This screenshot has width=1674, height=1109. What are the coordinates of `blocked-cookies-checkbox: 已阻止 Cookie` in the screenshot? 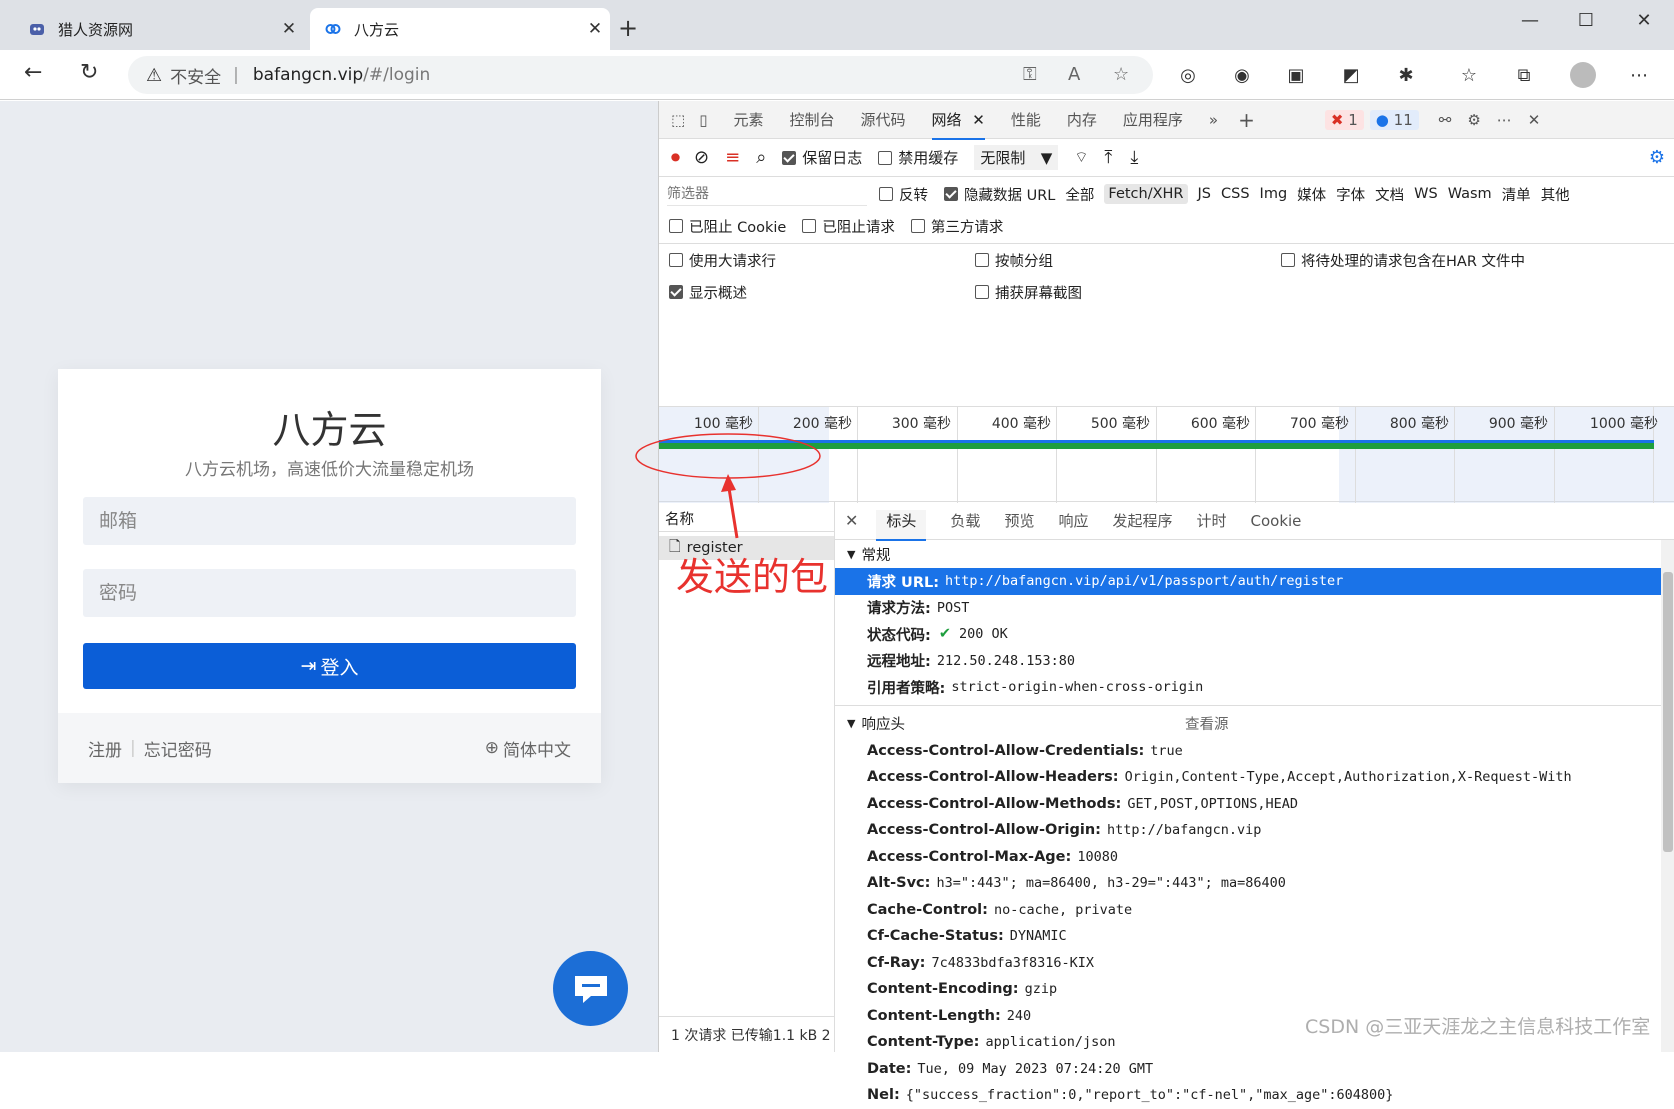 It's located at (727, 226).